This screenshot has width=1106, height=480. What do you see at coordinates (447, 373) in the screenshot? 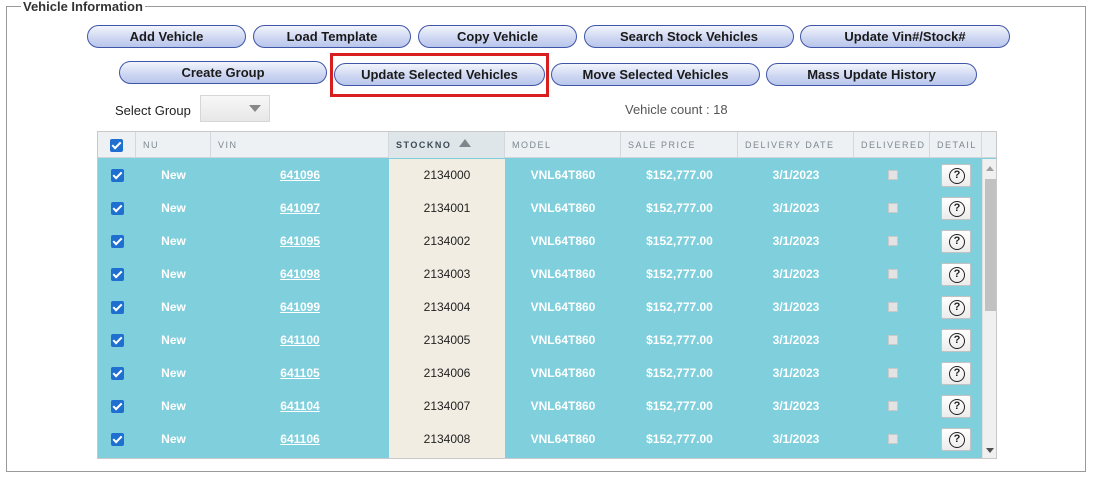
I see `cell-stockno: 2134006` at bounding box center [447, 373].